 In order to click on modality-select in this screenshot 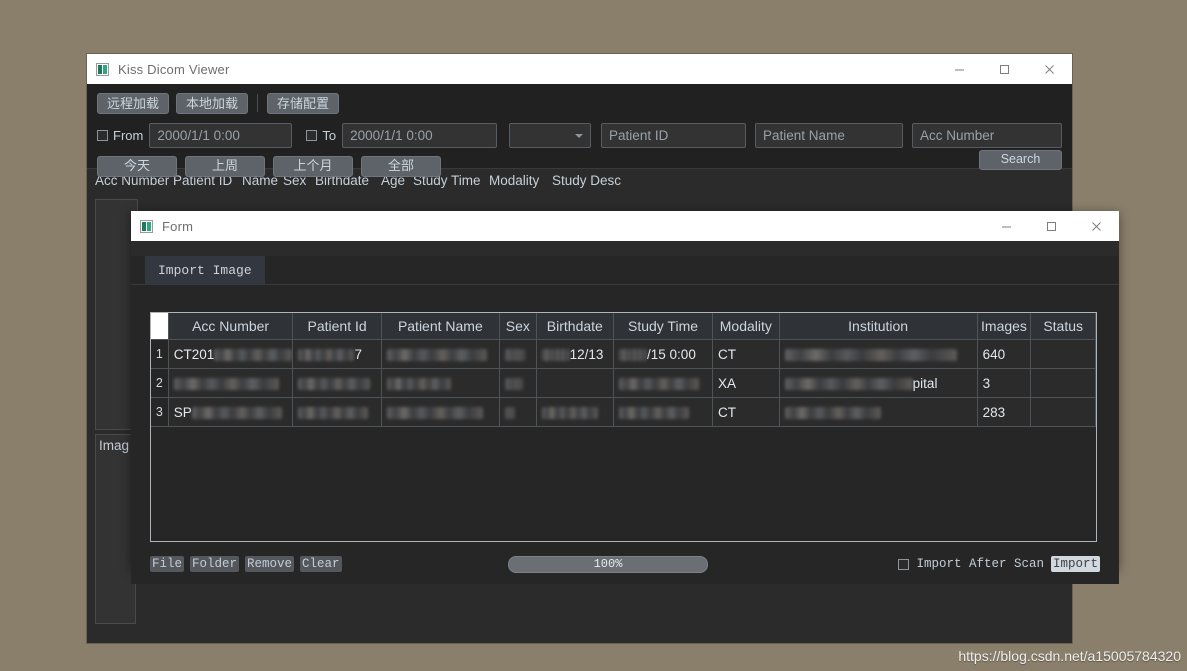, I will do `click(550, 135)`.